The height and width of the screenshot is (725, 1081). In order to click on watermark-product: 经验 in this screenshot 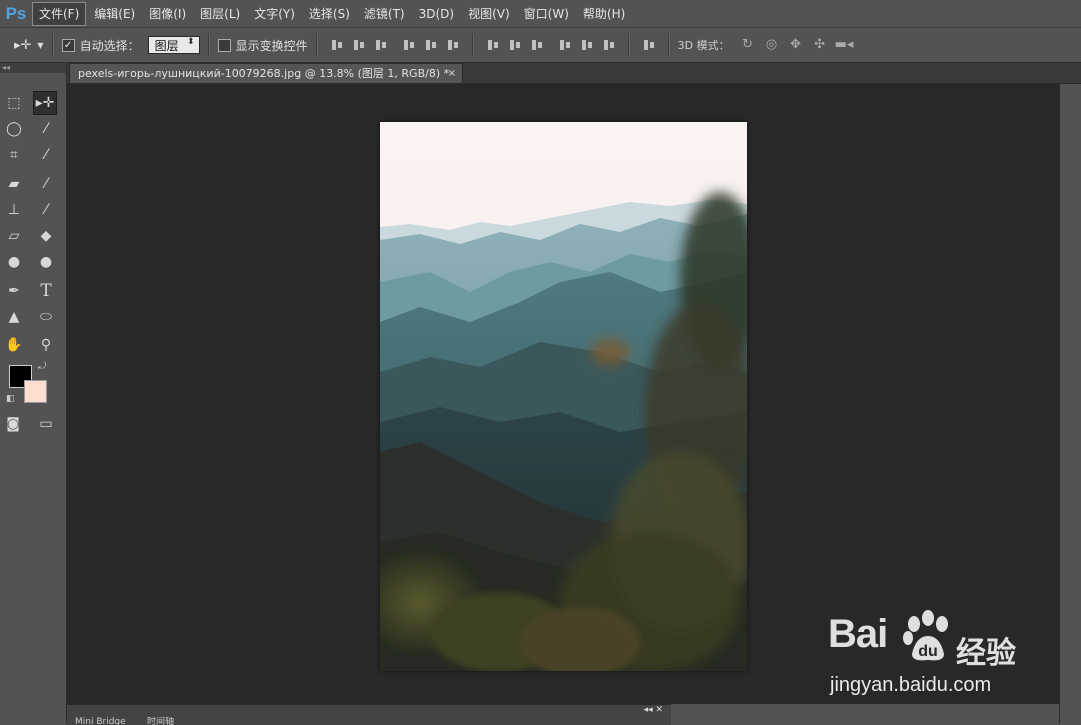, I will do `click(986, 653)`.